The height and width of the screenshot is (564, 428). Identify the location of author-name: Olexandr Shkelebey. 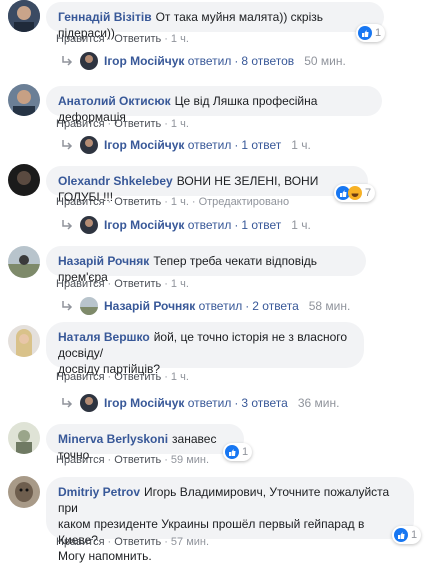
(115, 181).